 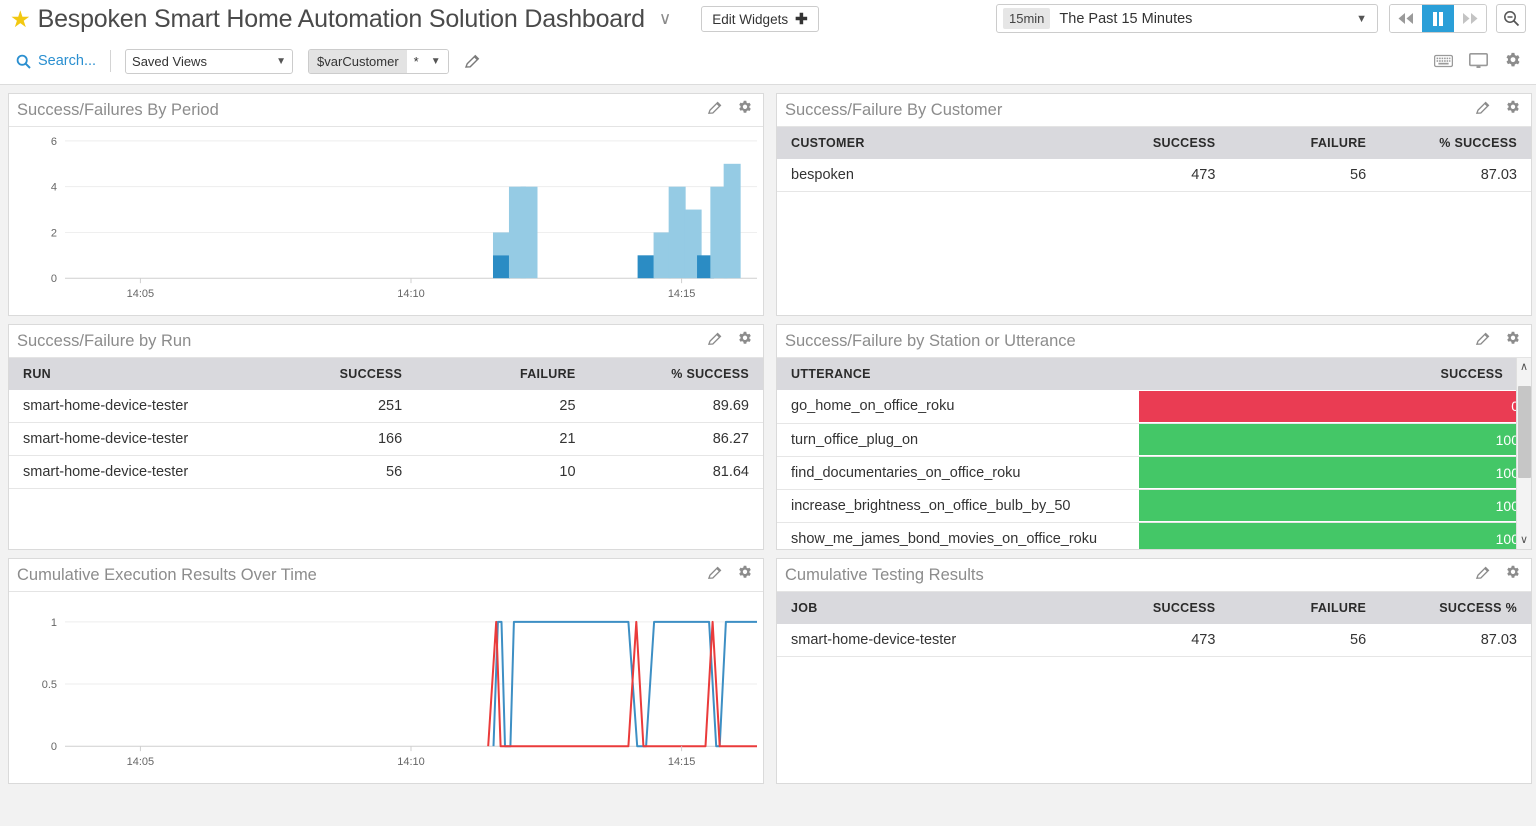 What do you see at coordinates (1524, 540) in the screenshot?
I see `scroll-down-icon: ∨` at bounding box center [1524, 540].